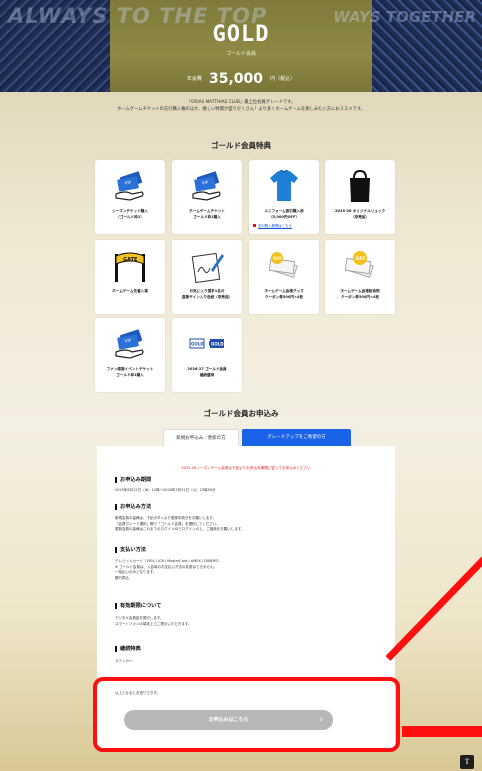 This screenshot has width=482, height=771. I want to click on benefit-label: ホームゲームチケット ゴールド枠1購入, so click(207, 214).